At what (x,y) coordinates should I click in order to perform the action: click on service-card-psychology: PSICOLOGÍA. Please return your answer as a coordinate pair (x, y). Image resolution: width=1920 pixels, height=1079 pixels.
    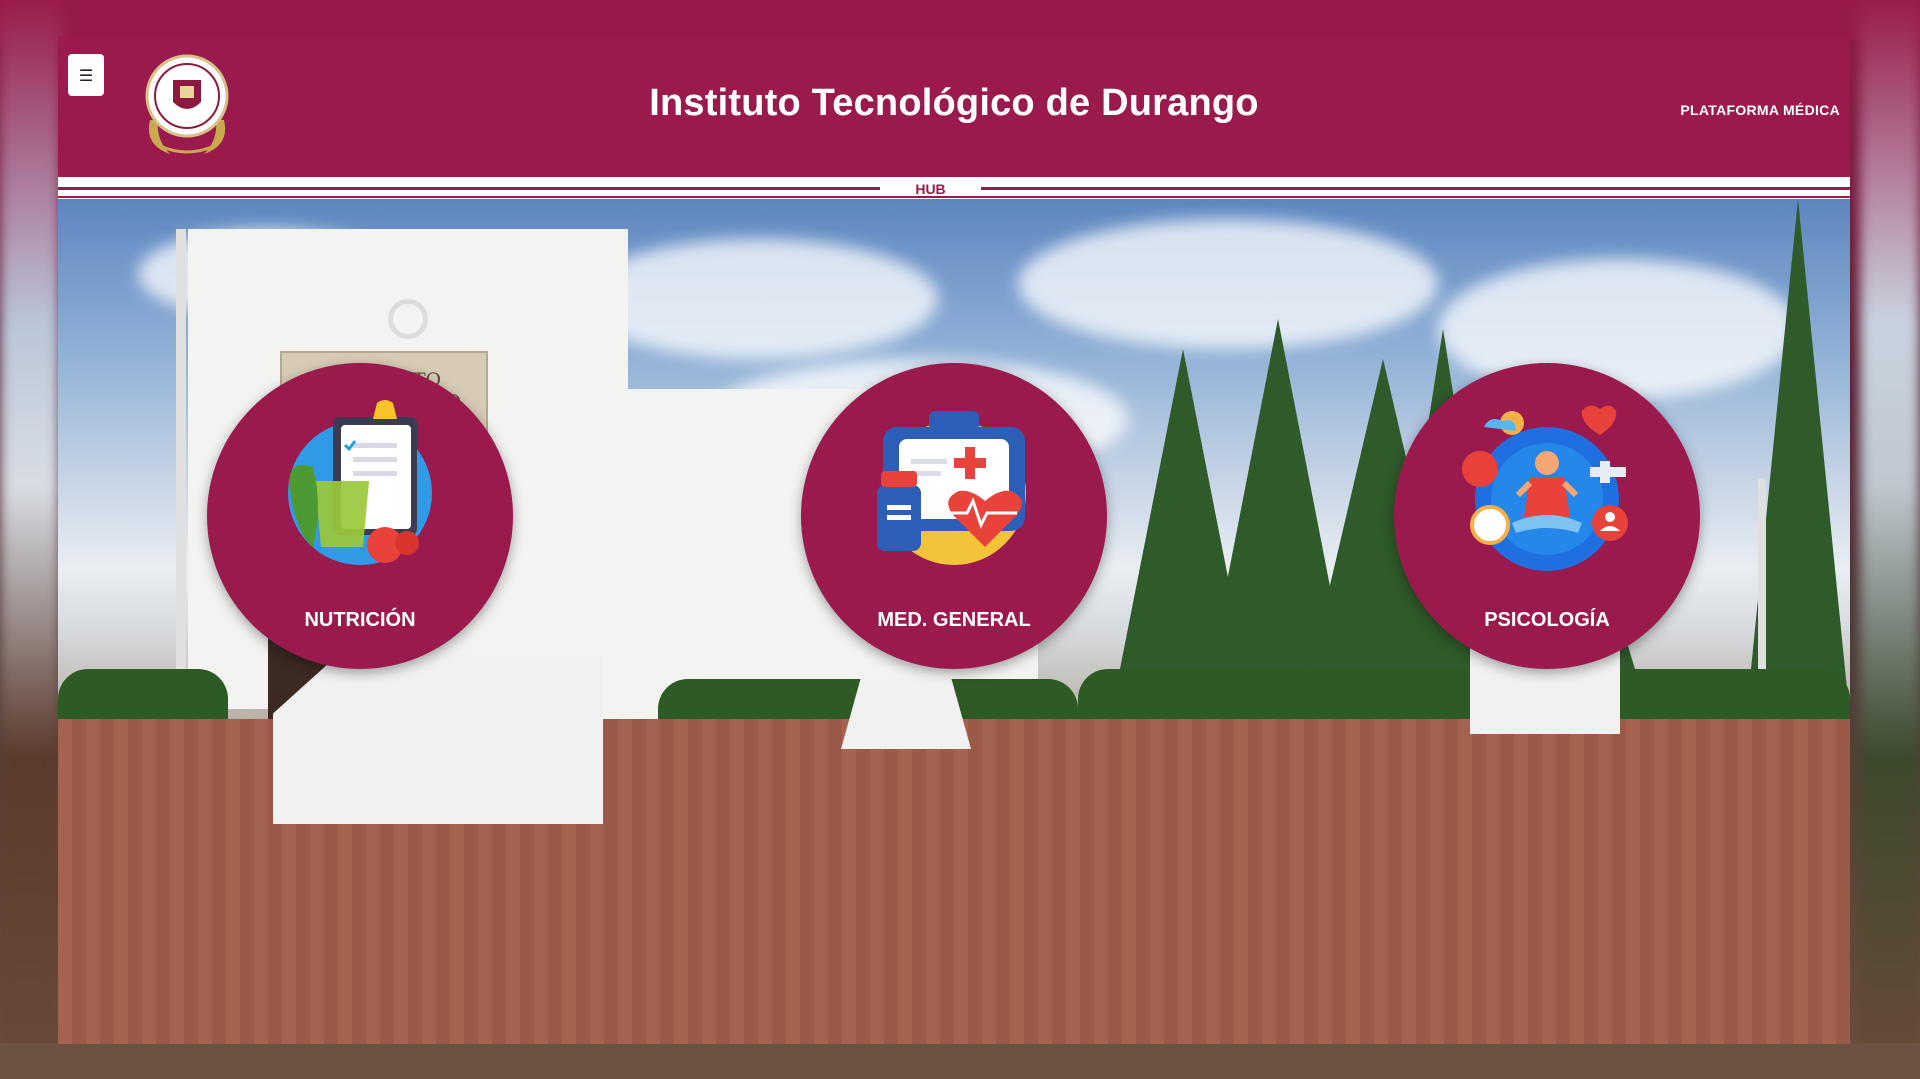
    Looking at the image, I should click on (1547, 516).